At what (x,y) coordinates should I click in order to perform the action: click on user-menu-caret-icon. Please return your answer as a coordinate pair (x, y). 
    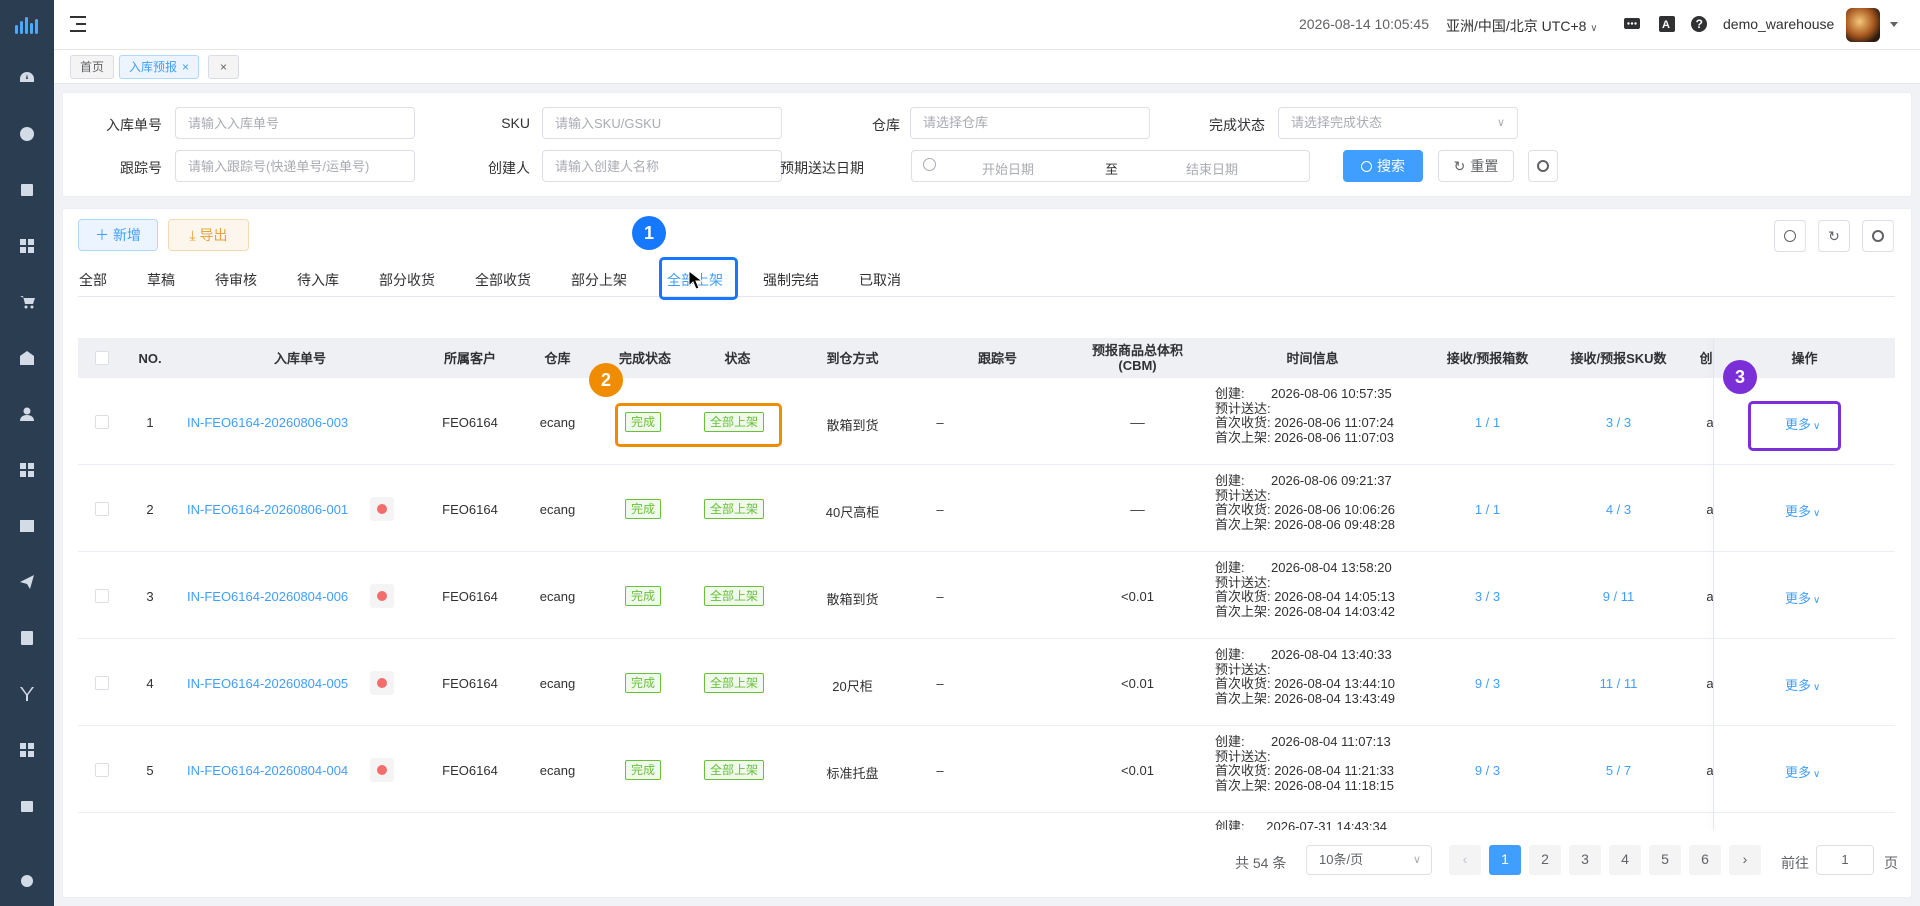
    Looking at the image, I should click on (1894, 24).